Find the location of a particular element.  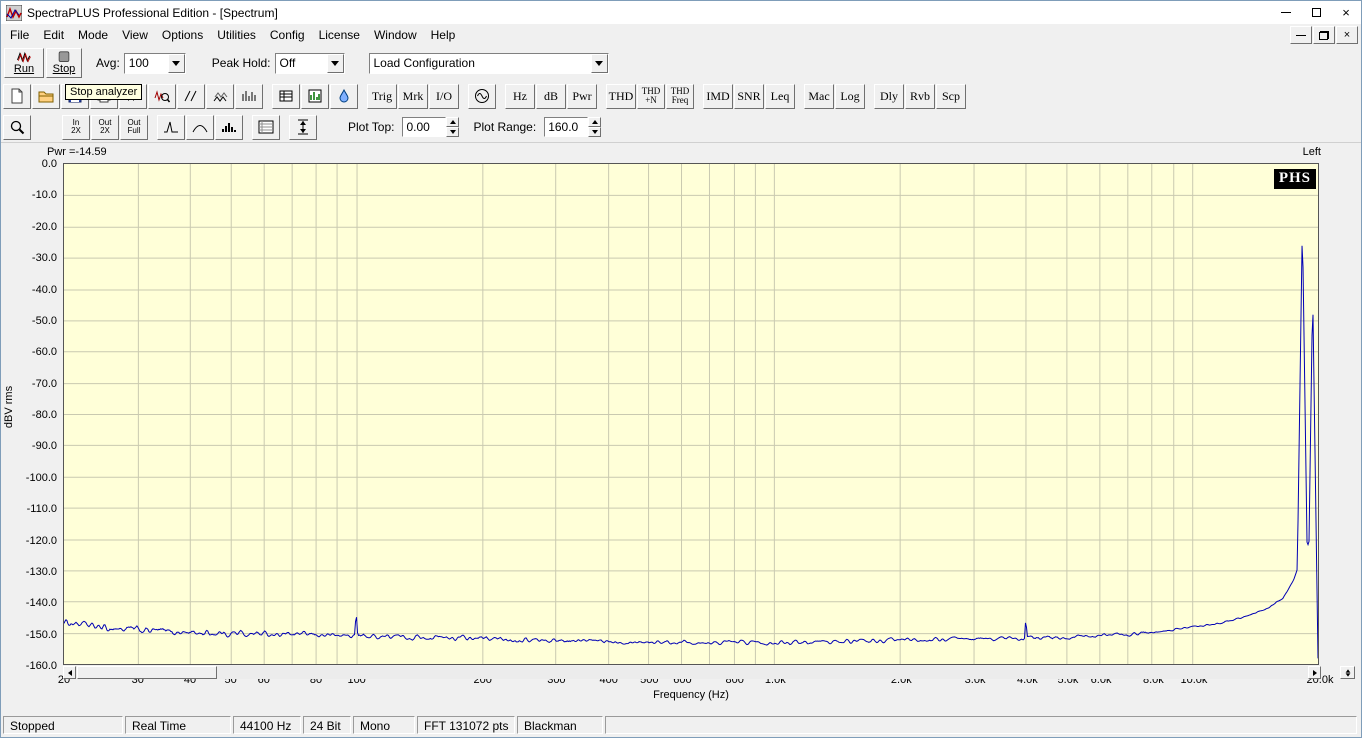

mac-button: Mac is located at coordinates (819, 96).